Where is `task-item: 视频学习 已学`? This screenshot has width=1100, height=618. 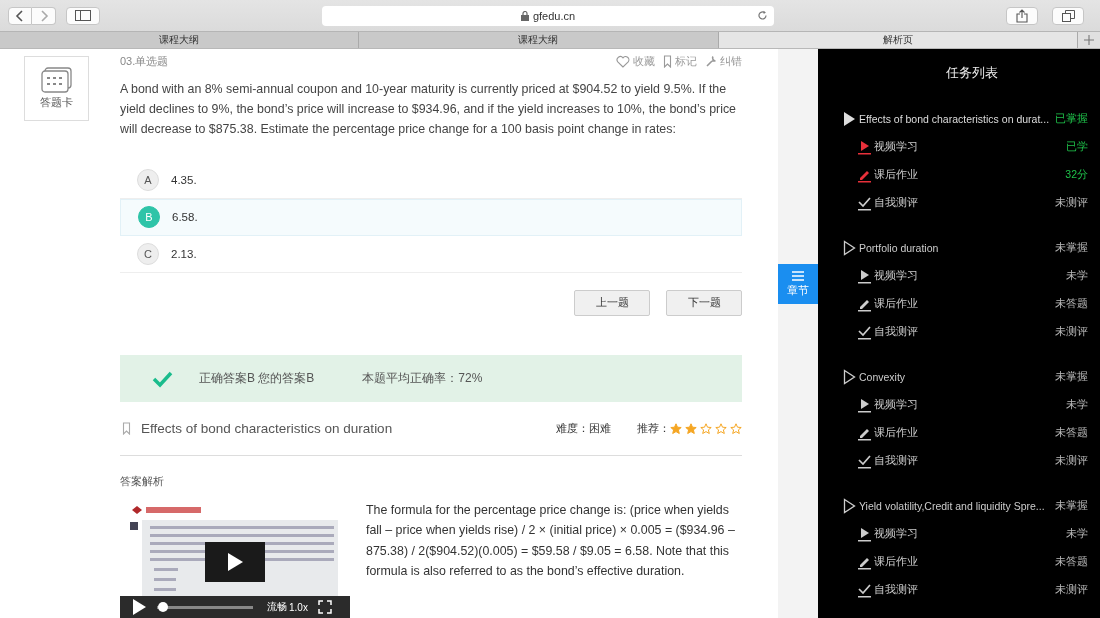
task-item: 视频学习 已学 is located at coordinates (965, 147).